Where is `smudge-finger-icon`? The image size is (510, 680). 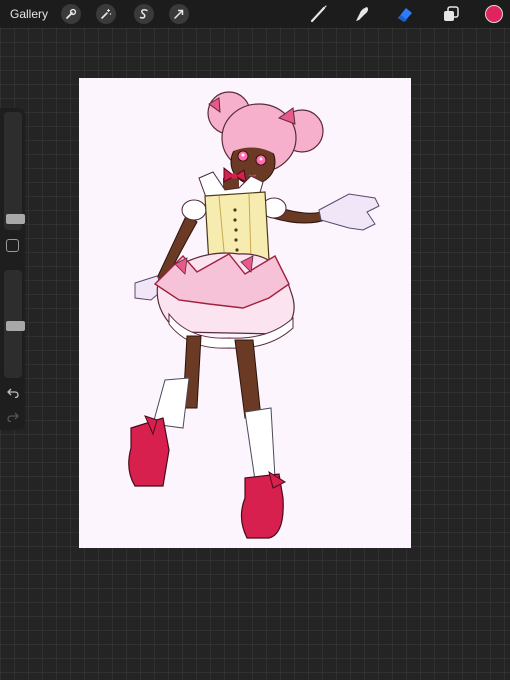 smudge-finger-icon is located at coordinates (362, 14).